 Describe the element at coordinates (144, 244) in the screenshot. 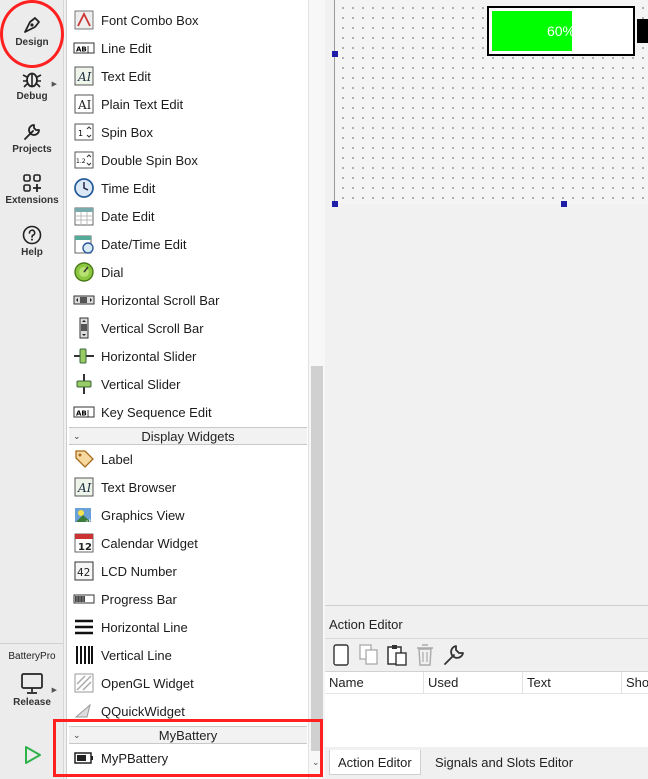

I see `widget-item-label: Date/Time Edit` at that location.